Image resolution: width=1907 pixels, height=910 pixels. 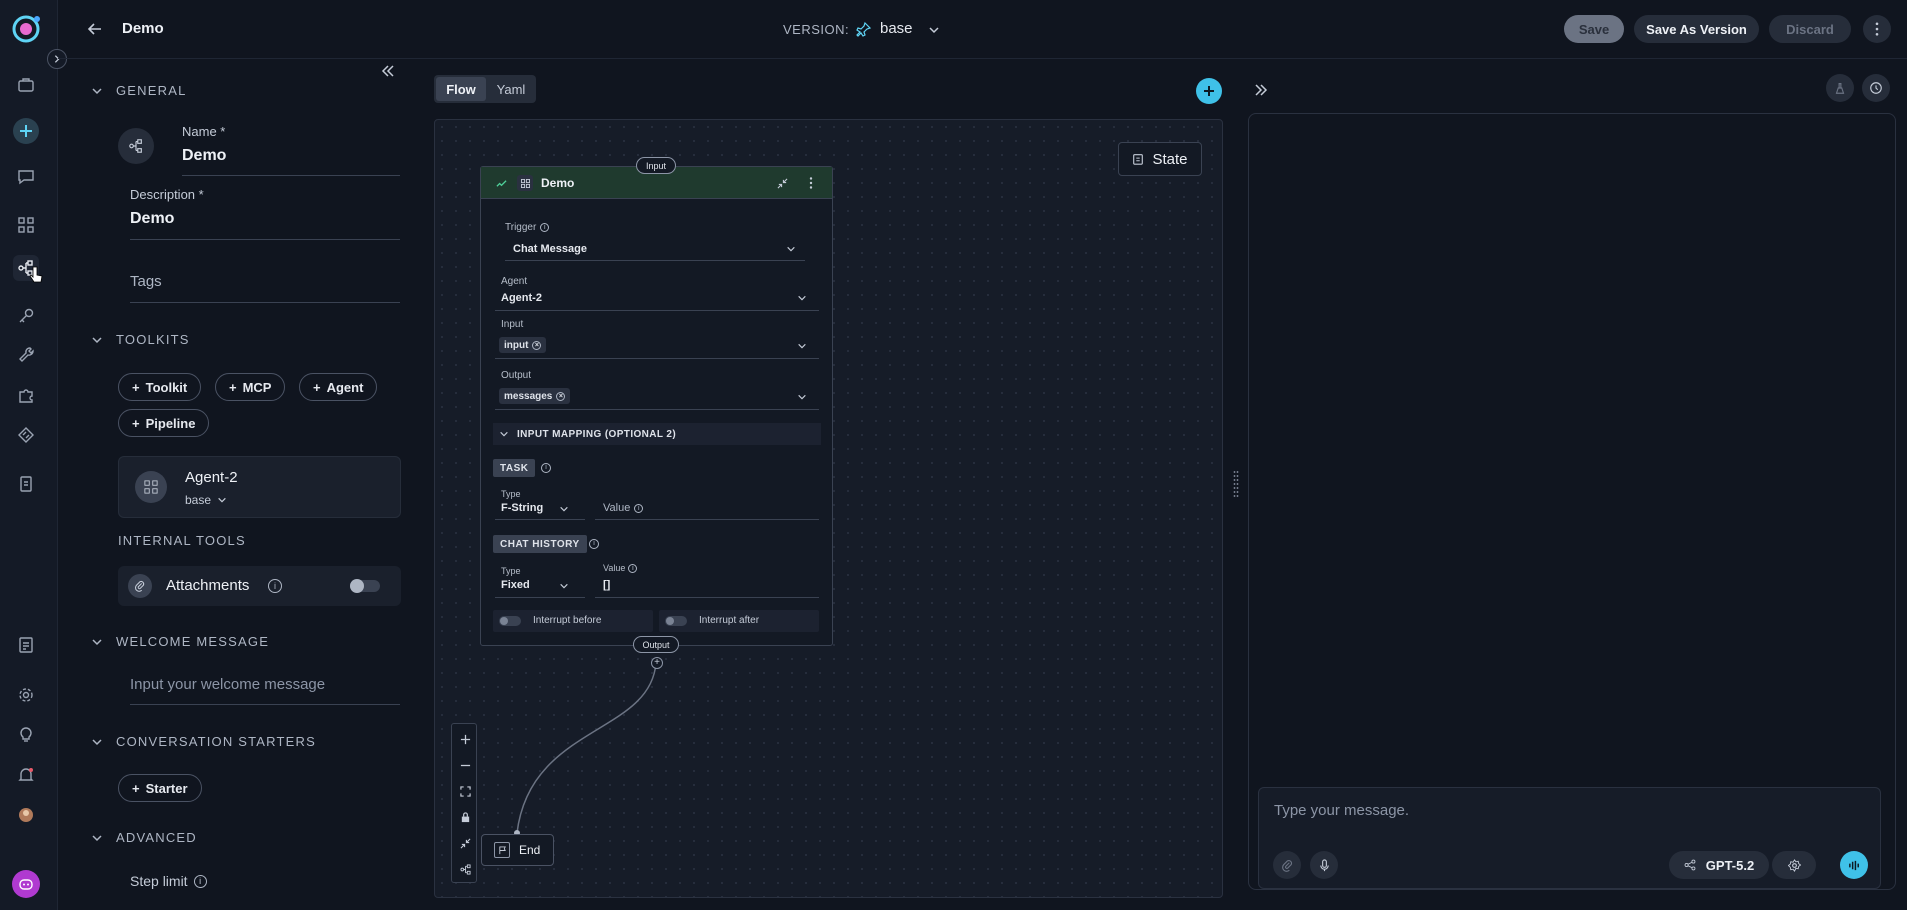 What do you see at coordinates (623, 508) in the screenshot?
I see `task-value-input: Value i` at bounding box center [623, 508].